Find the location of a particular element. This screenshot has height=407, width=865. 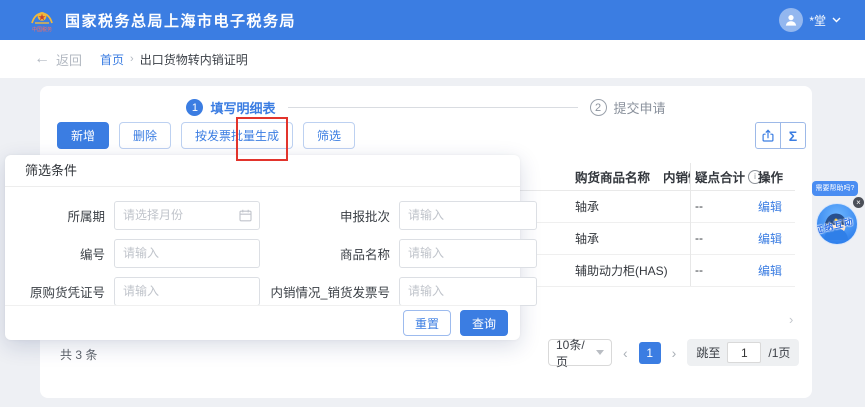

sales-invoice-input is located at coordinates (468, 291).